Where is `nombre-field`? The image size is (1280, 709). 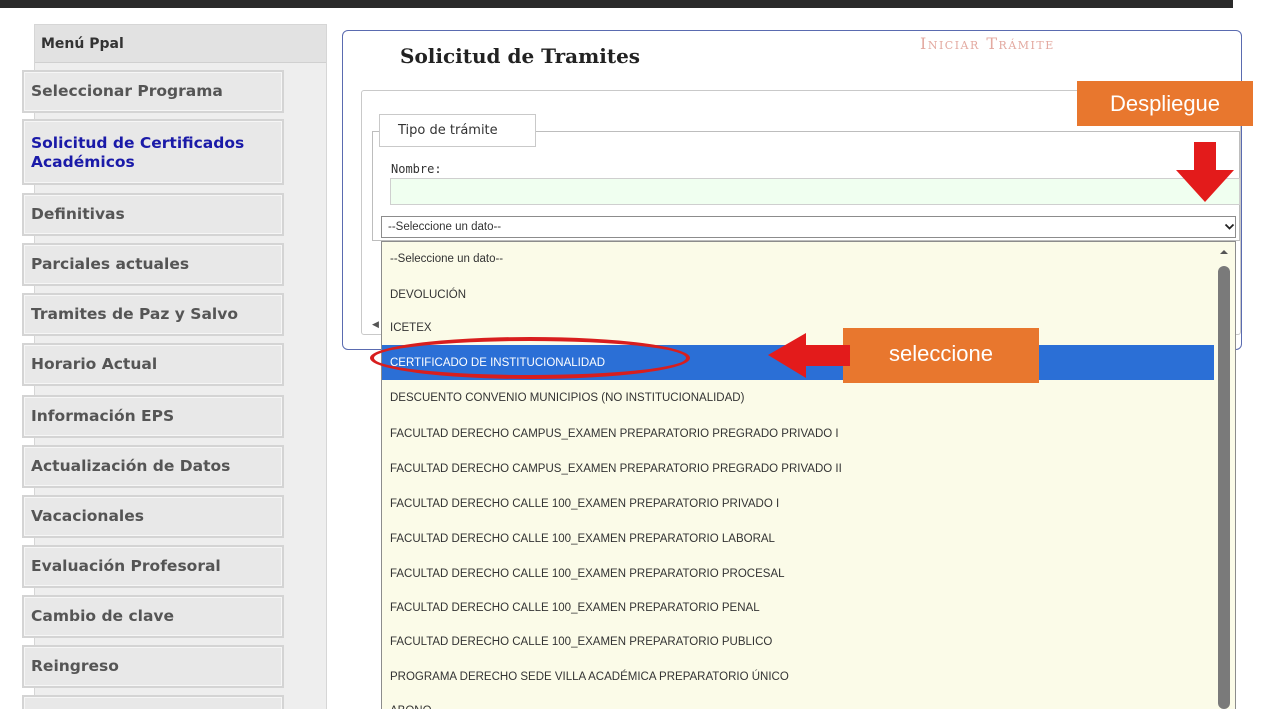 nombre-field is located at coordinates (815, 191).